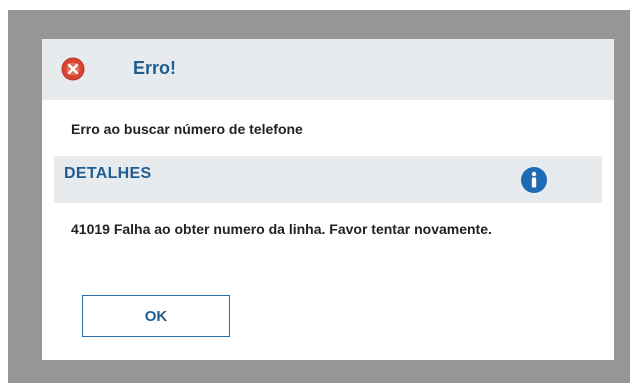 Image resolution: width=640 pixels, height=383 pixels. I want to click on info-icon, so click(534, 180).